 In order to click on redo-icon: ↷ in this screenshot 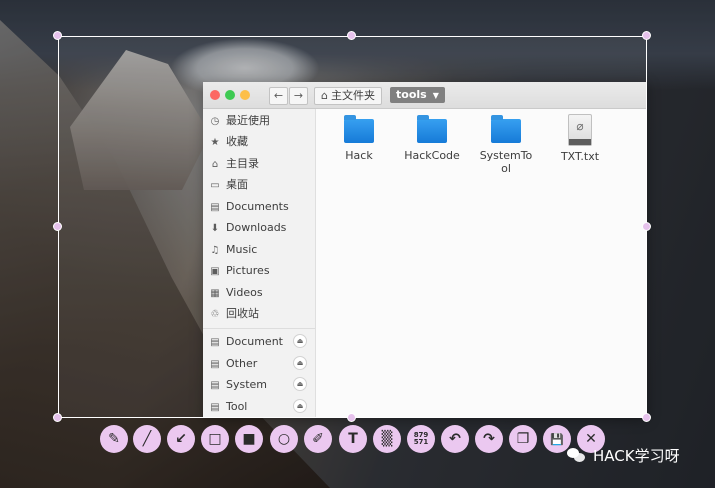, I will do `click(489, 439)`.